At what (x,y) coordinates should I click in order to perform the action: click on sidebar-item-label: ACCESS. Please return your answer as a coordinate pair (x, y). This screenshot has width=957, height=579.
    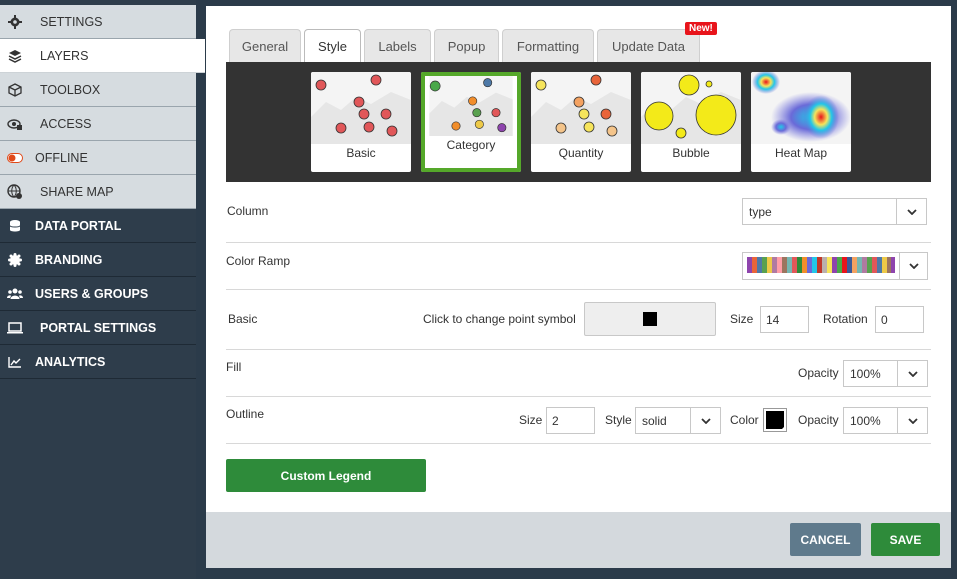
    Looking at the image, I should click on (66, 123).